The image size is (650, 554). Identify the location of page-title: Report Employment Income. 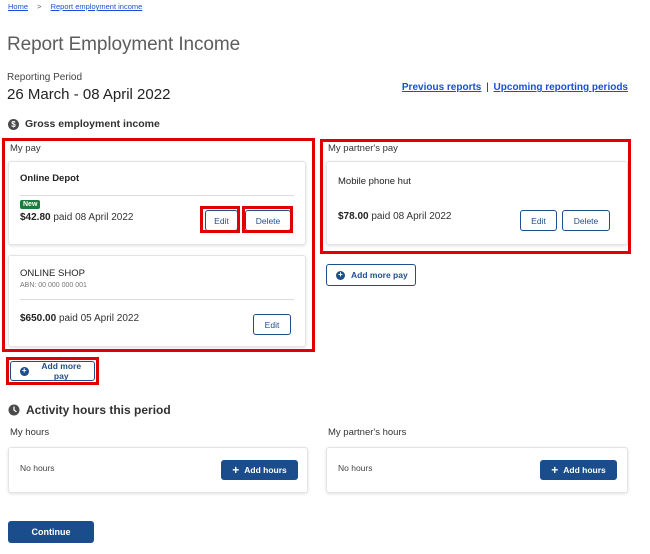
(124, 44).